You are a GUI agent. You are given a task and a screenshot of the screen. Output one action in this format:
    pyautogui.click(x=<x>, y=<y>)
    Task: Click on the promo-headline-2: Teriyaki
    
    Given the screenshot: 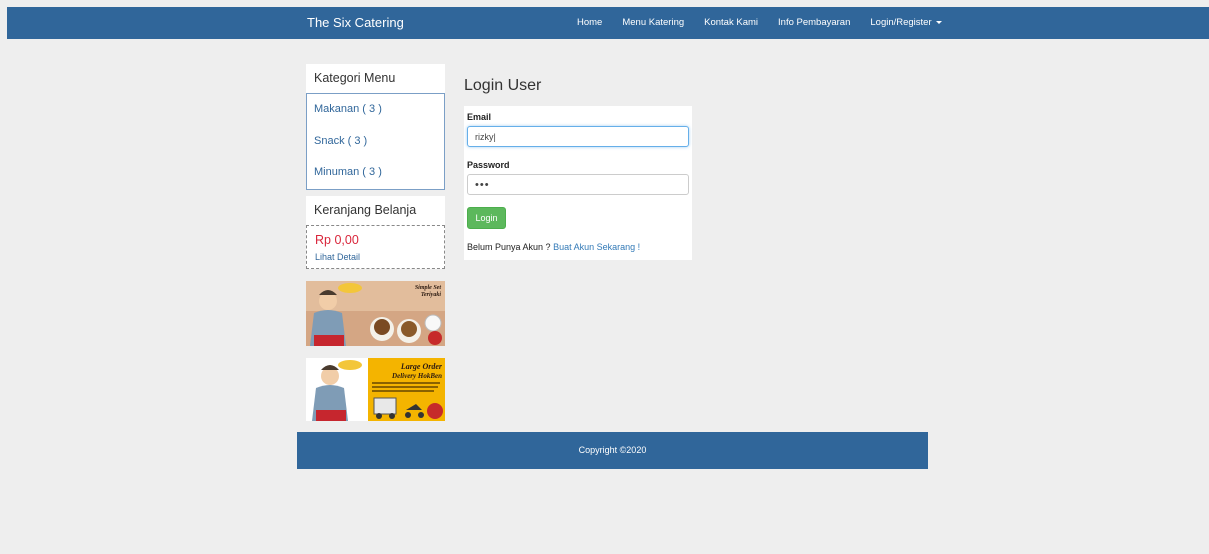 What is the action you would take?
    pyautogui.click(x=431, y=295)
    